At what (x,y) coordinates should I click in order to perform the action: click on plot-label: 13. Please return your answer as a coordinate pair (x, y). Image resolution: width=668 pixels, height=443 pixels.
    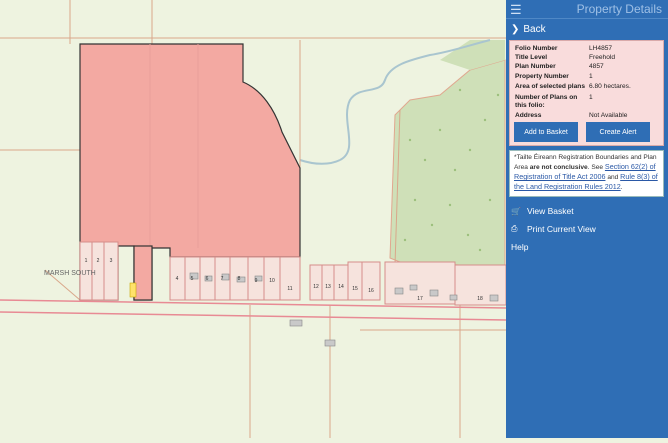
    Looking at the image, I should click on (328, 287).